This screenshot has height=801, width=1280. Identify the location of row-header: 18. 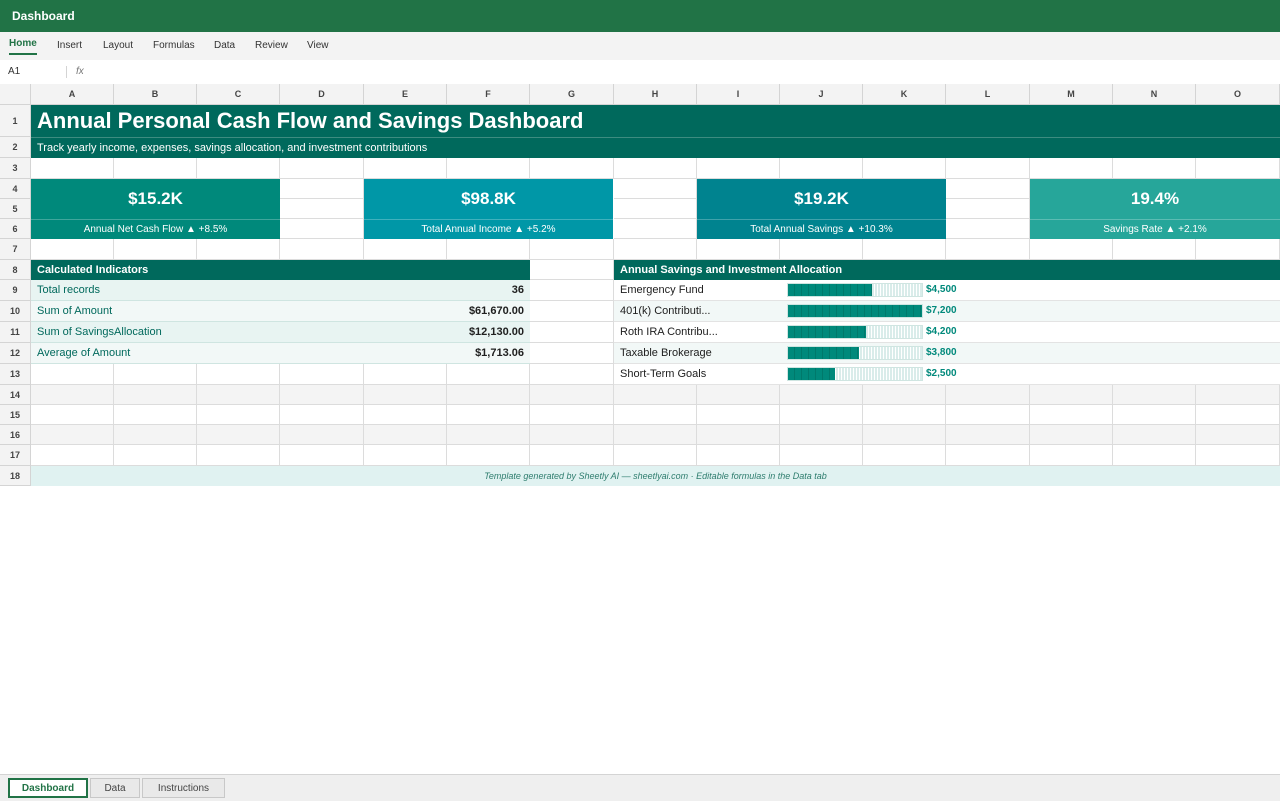
(15, 476).